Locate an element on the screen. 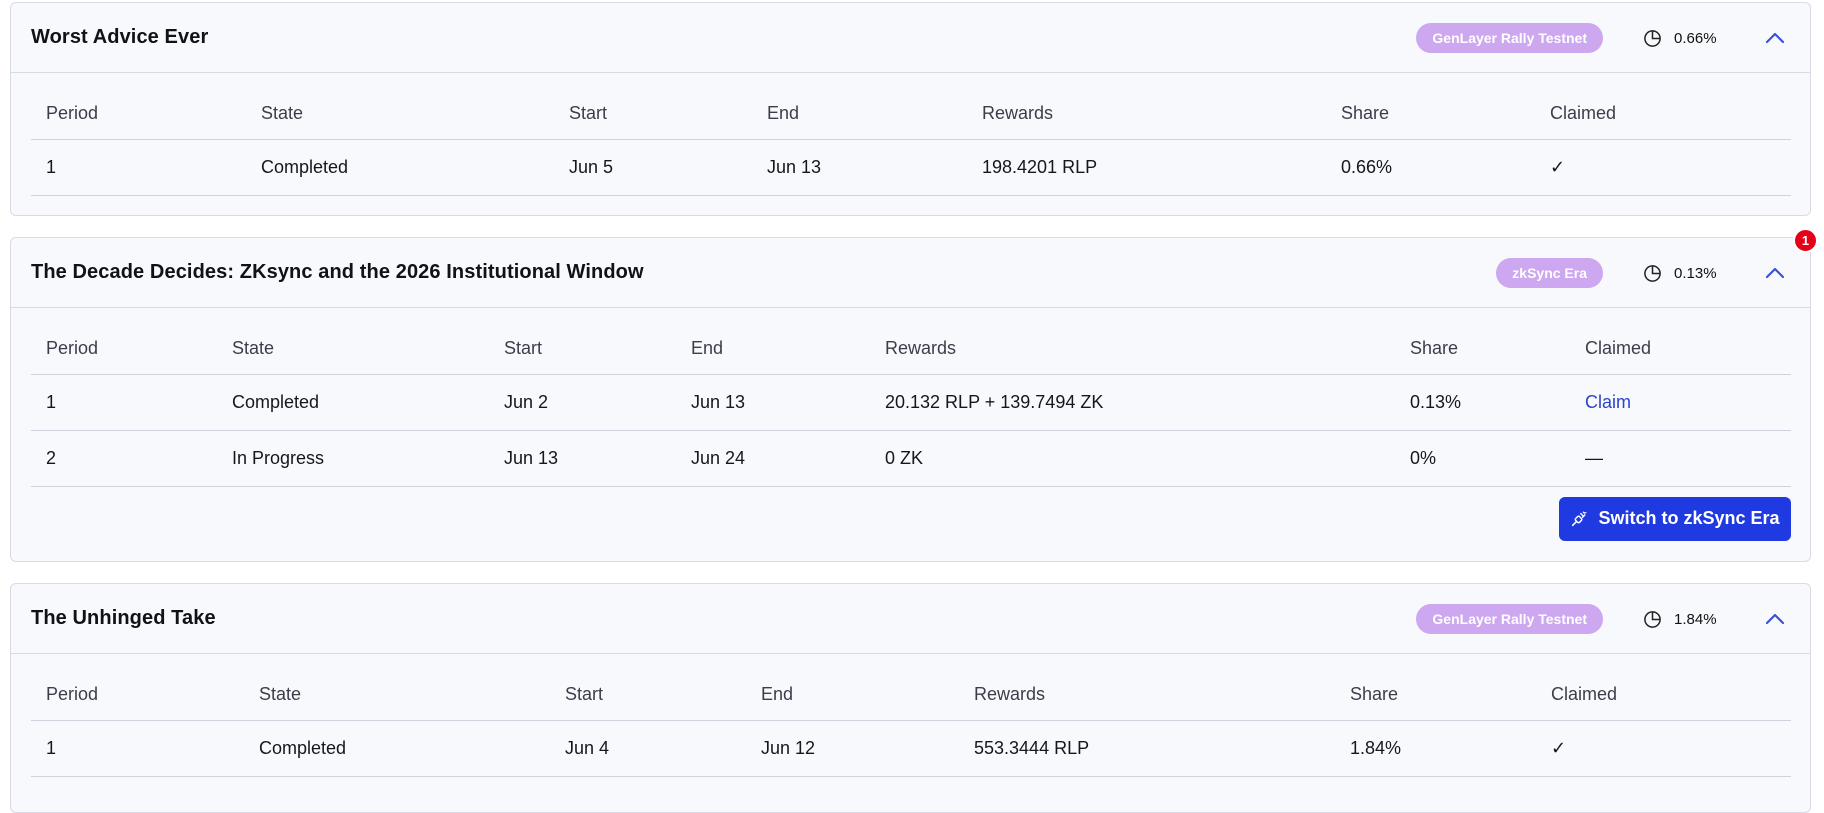 The height and width of the screenshot is (813, 1824). table-row: 2 In Progress Jun 13 Jun 24 0 ZK 0% — is located at coordinates (911, 458).